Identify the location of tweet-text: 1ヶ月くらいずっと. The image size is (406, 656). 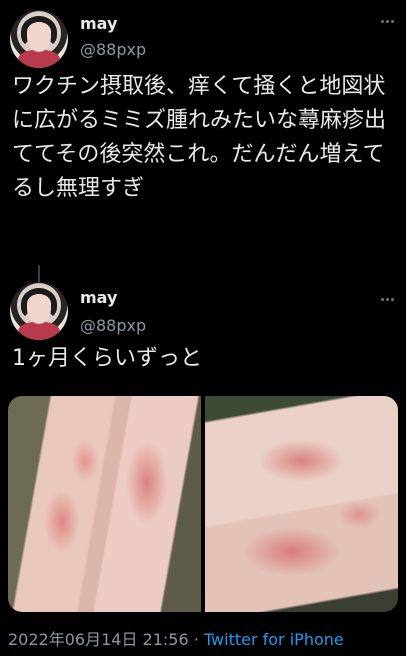
(107, 358).